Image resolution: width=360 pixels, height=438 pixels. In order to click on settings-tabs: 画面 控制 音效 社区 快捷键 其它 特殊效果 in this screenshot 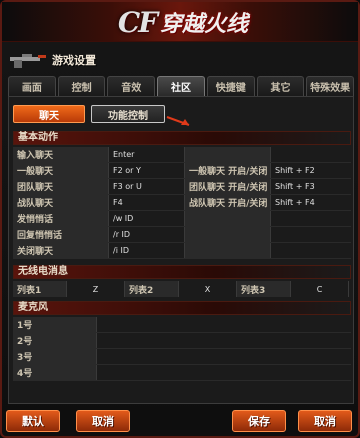, I will do `click(181, 86)`.